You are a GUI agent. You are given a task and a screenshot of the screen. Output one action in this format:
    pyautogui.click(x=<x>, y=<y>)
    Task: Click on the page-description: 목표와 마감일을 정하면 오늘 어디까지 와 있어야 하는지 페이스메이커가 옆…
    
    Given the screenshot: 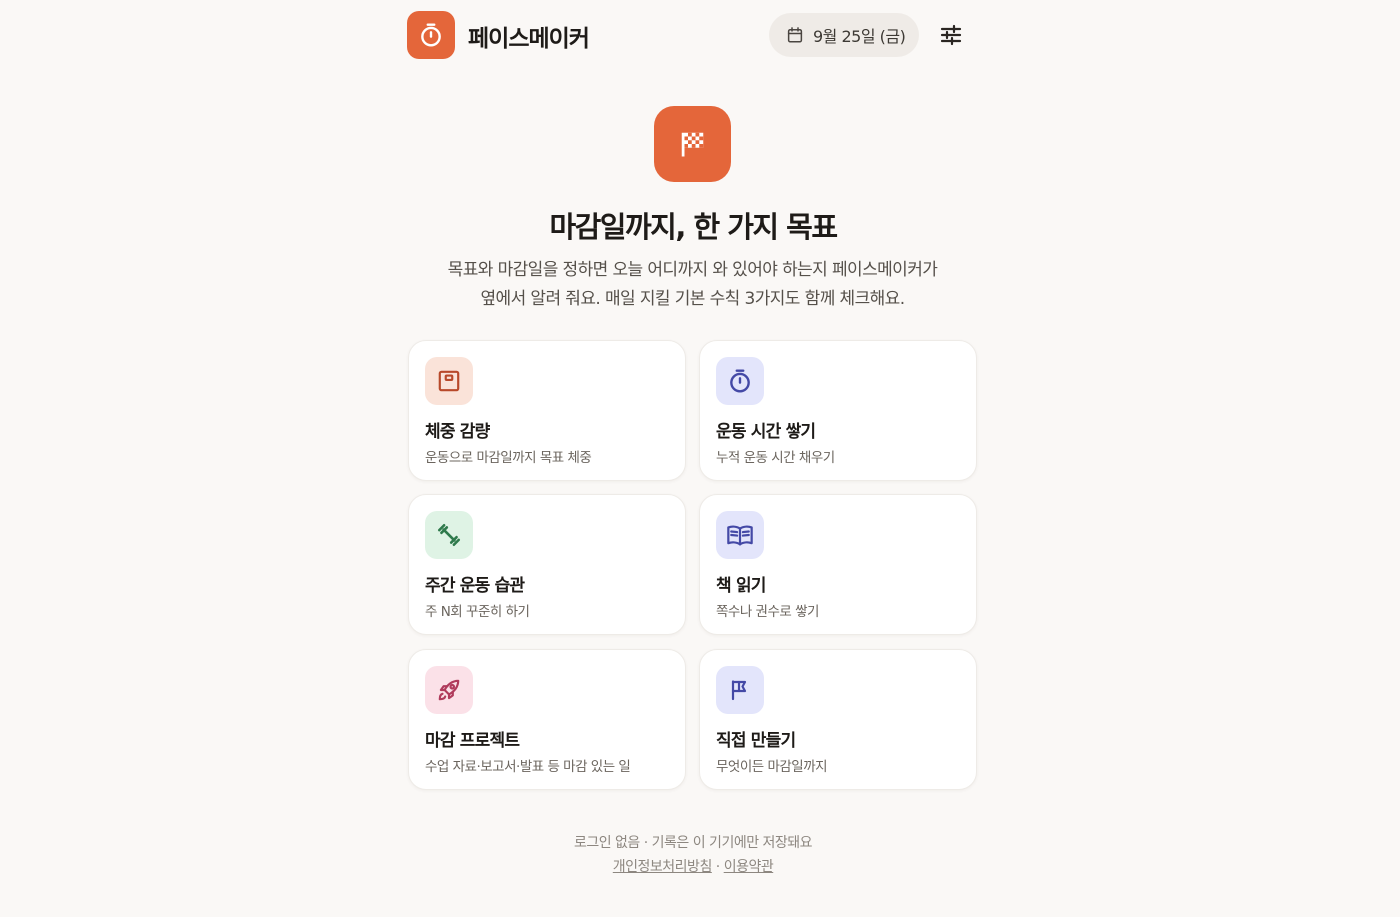 What is the action you would take?
    pyautogui.click(x=692, y=284)
    